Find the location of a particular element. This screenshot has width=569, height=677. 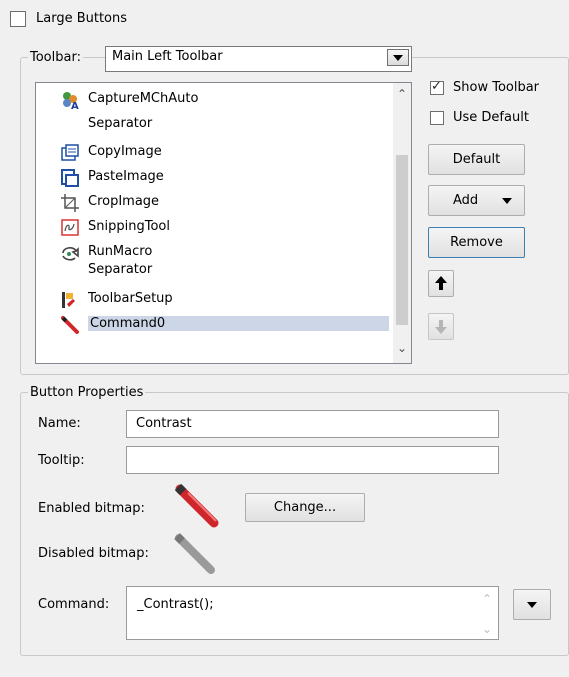

crop-icon is located at coordinates (70, 203).